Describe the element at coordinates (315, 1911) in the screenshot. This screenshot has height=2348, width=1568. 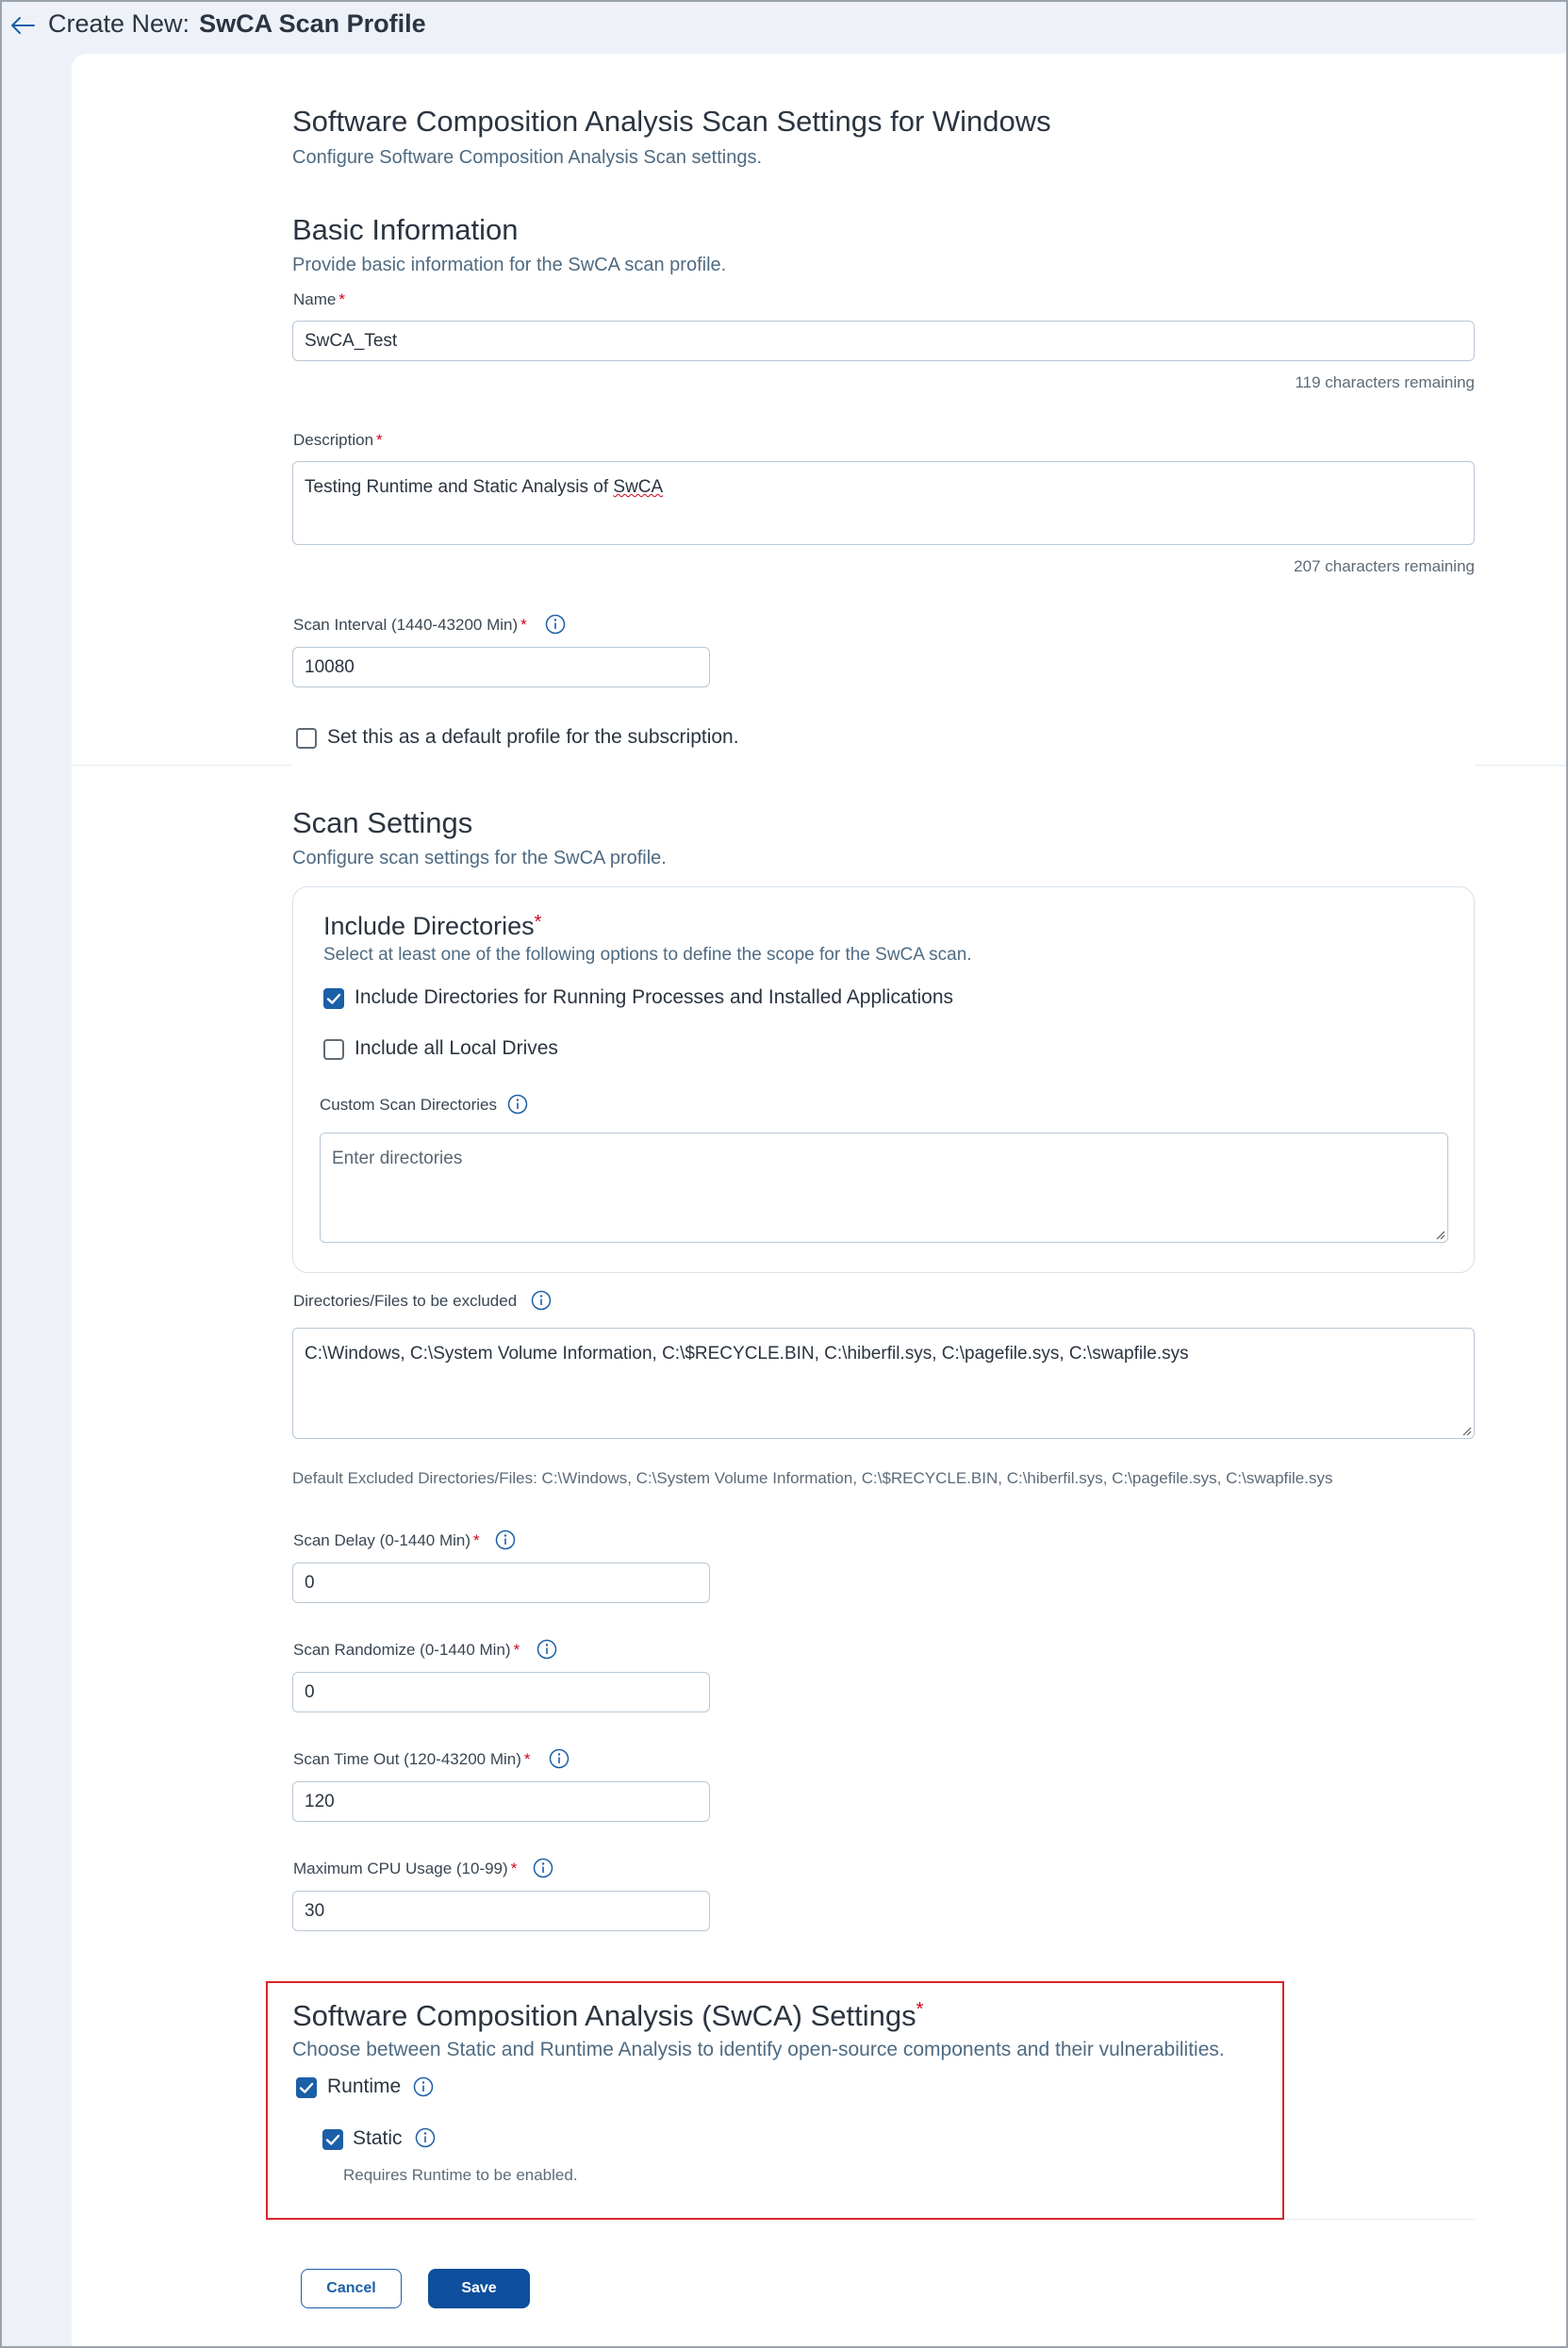
I see `max-cpu-value: 30` at that location.